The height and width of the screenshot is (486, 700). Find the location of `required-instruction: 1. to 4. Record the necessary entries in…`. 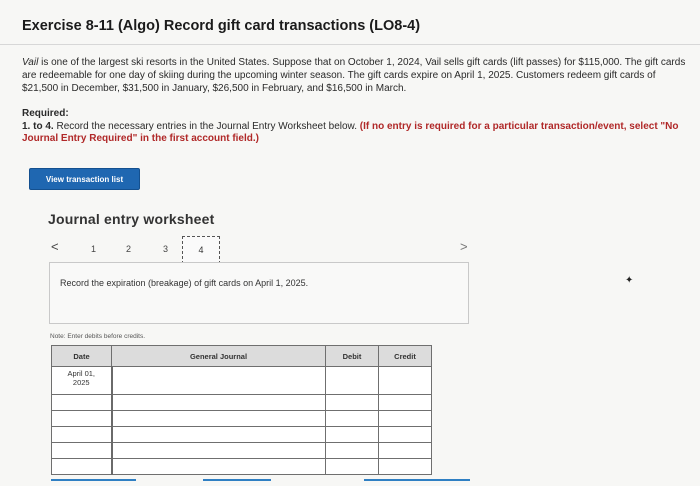

required-instruction: 1. to 4. Record the necessary entries in… is located at coordinates (357, 133).